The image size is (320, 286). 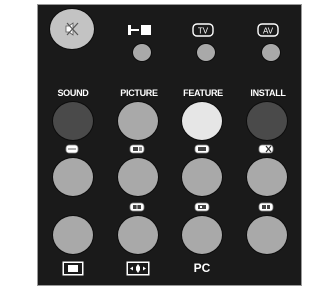 I want to click on teletext-reveal-icon, so click(x=266, y=207).